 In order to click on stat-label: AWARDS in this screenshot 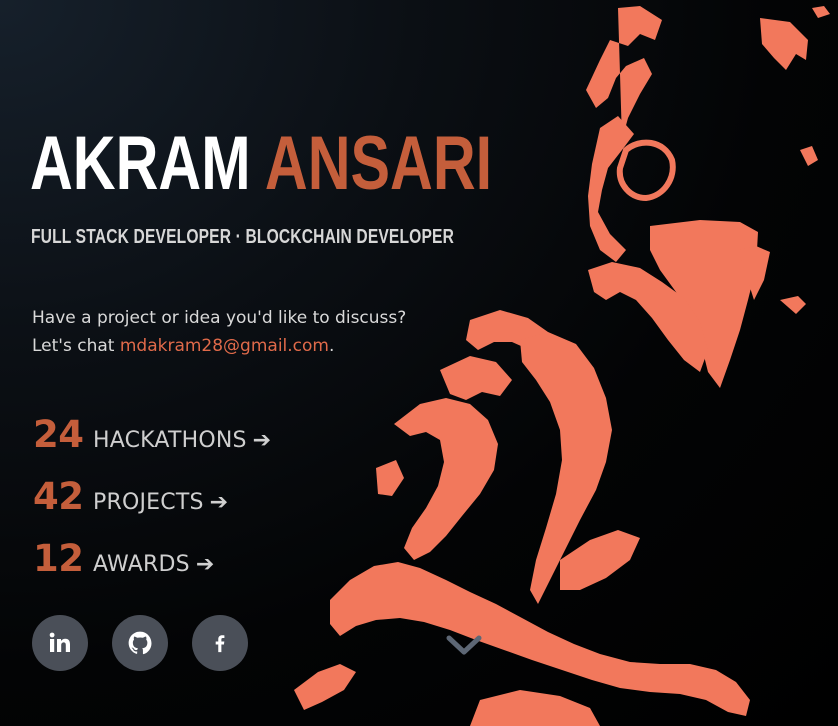, I will do `click(141, 564)`.